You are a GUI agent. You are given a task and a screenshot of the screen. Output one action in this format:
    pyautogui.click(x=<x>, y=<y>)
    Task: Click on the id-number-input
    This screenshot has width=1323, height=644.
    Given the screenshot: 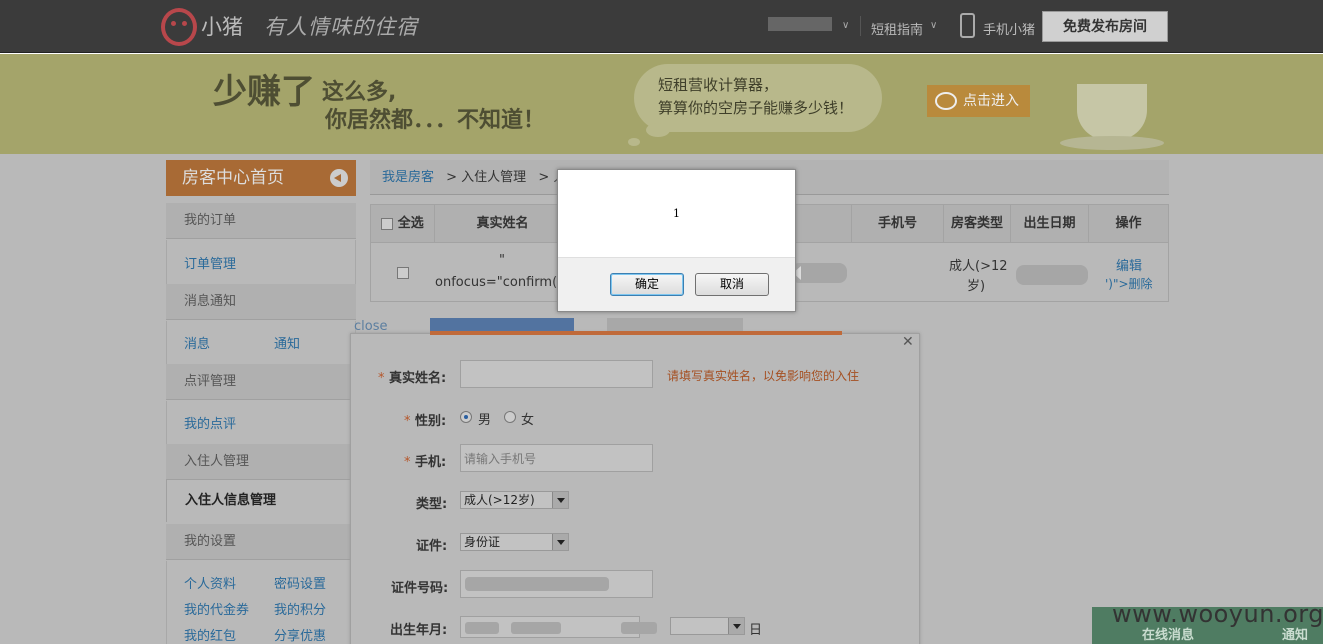 What is the action you would take?
    pyautogui.click(x=556, y=584)
    